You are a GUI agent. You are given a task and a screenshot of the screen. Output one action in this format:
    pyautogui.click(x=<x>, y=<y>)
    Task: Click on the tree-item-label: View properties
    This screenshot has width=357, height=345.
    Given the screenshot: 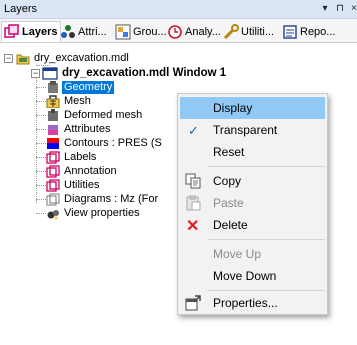 What is the action you would take?
    pyautogui.click(x=102, y=212)
    